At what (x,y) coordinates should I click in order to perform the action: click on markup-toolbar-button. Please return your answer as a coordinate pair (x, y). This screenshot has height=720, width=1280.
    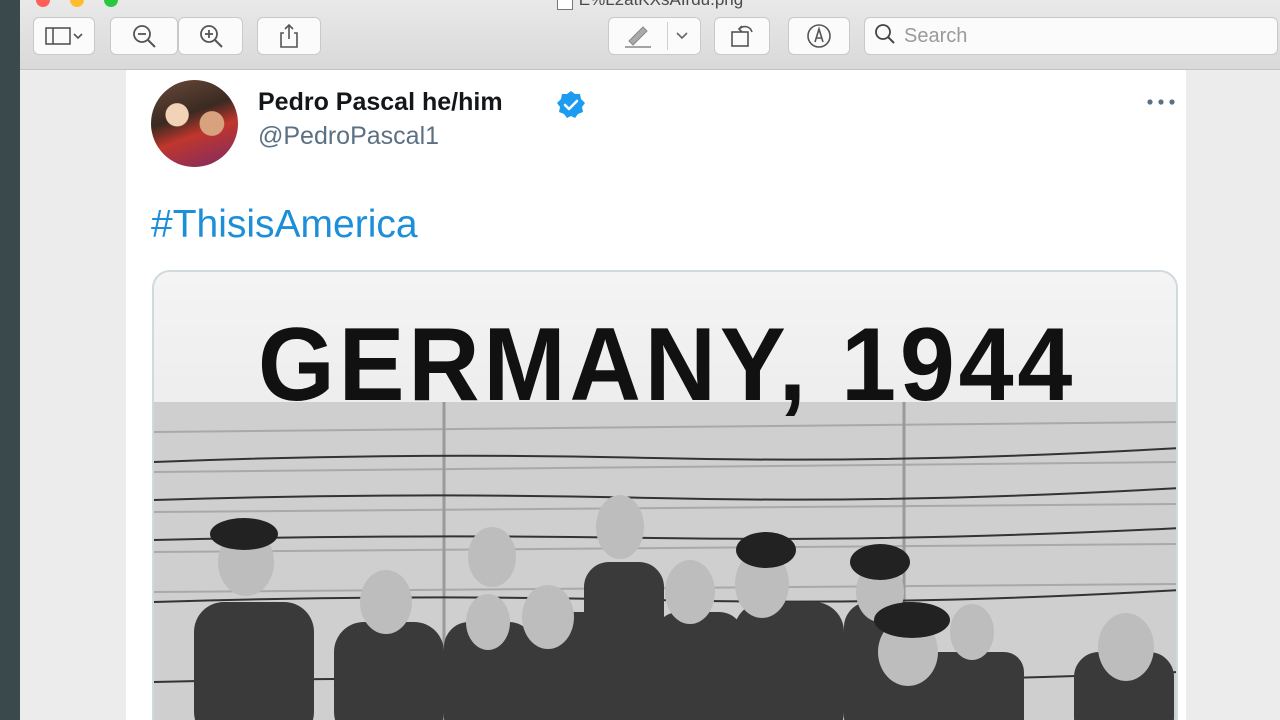
    Looking at the image, I should click on (819, 36).